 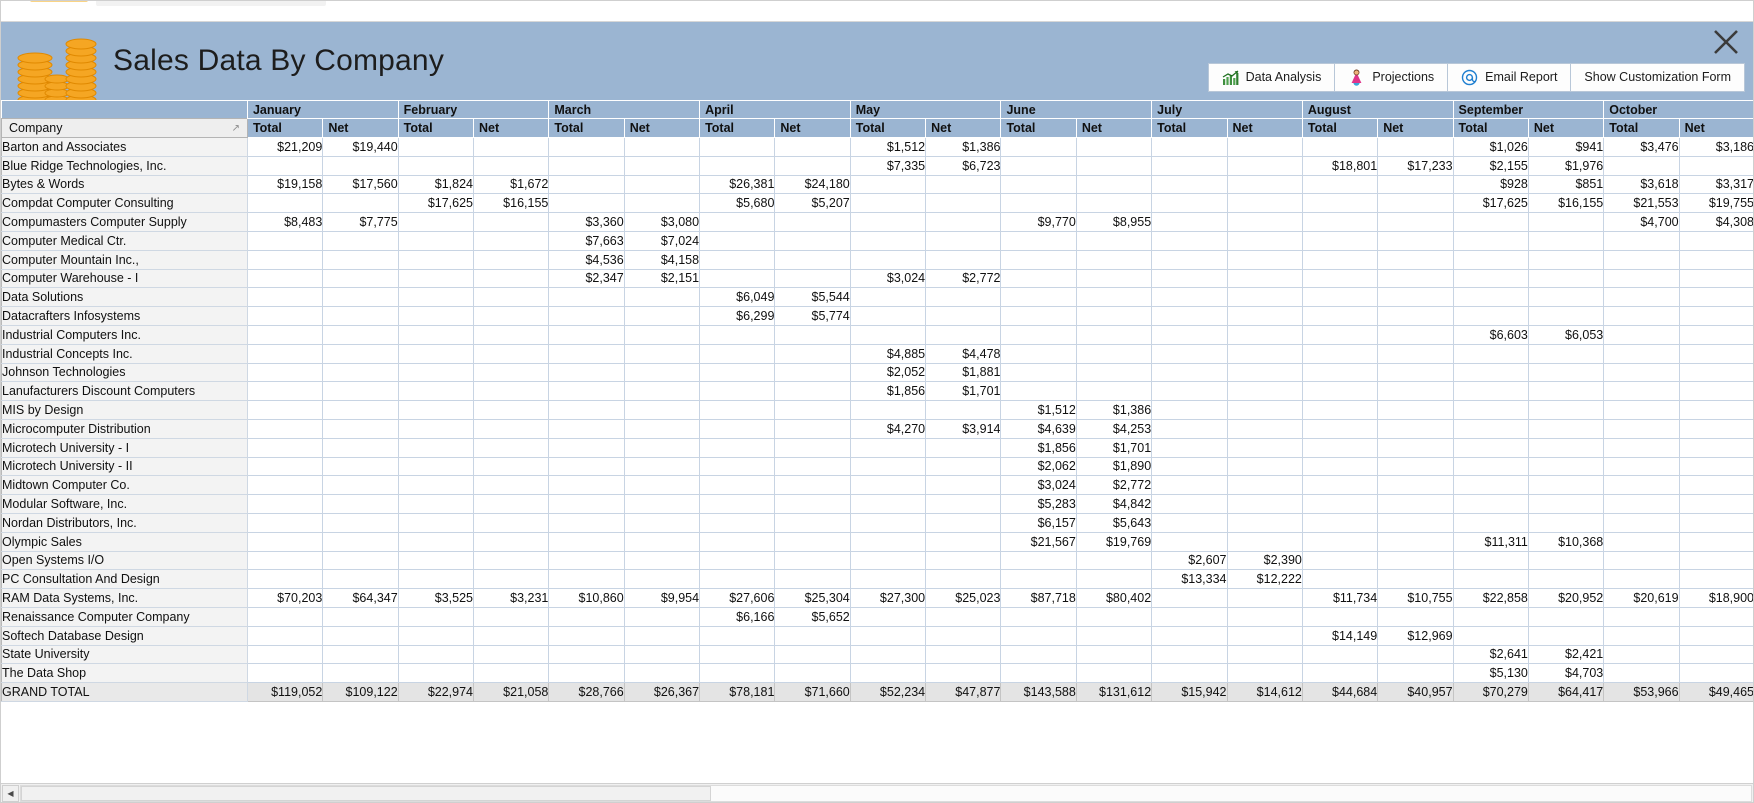 What do you see at coordinates (1038, 541) in the screenshot?
I see `value-cell: $21,567` at bounding box center [1038, 541].